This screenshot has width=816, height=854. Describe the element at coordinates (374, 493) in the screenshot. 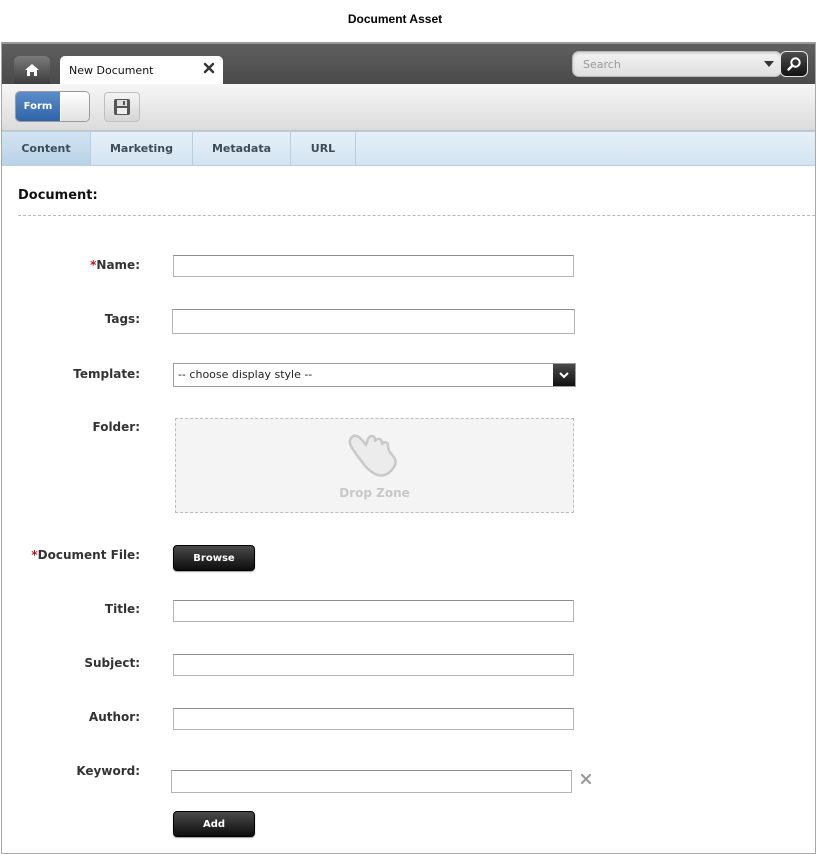

I see `drop-zone-label: Drop Zone` at that location.